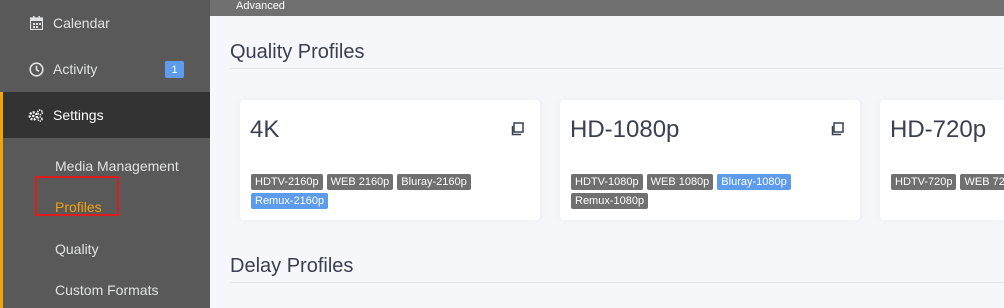 The width and height of the screenshot is (1004, 308). What do you see at coordinates (754, 182) in the screenshot?
I see `quality-tag-cutoff: Bluray-1080p` at bounding box center [754, 182].